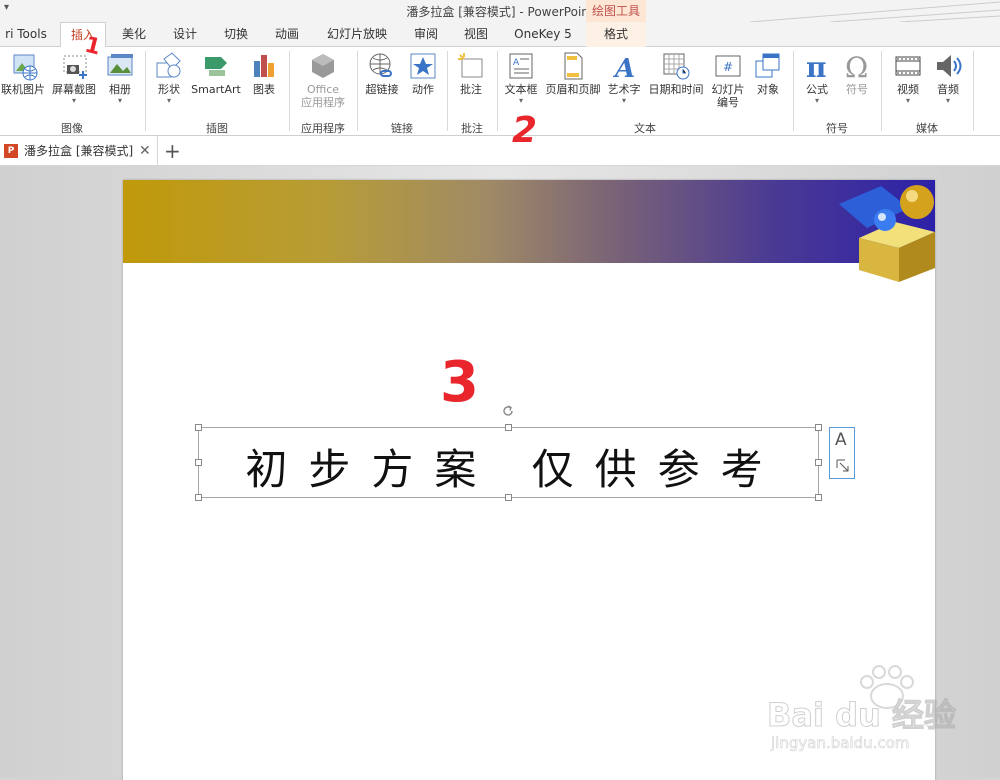  Describe the element at coordinates (134, 34) in the screenshot. I see `tab-beautify: 美化` at that location.